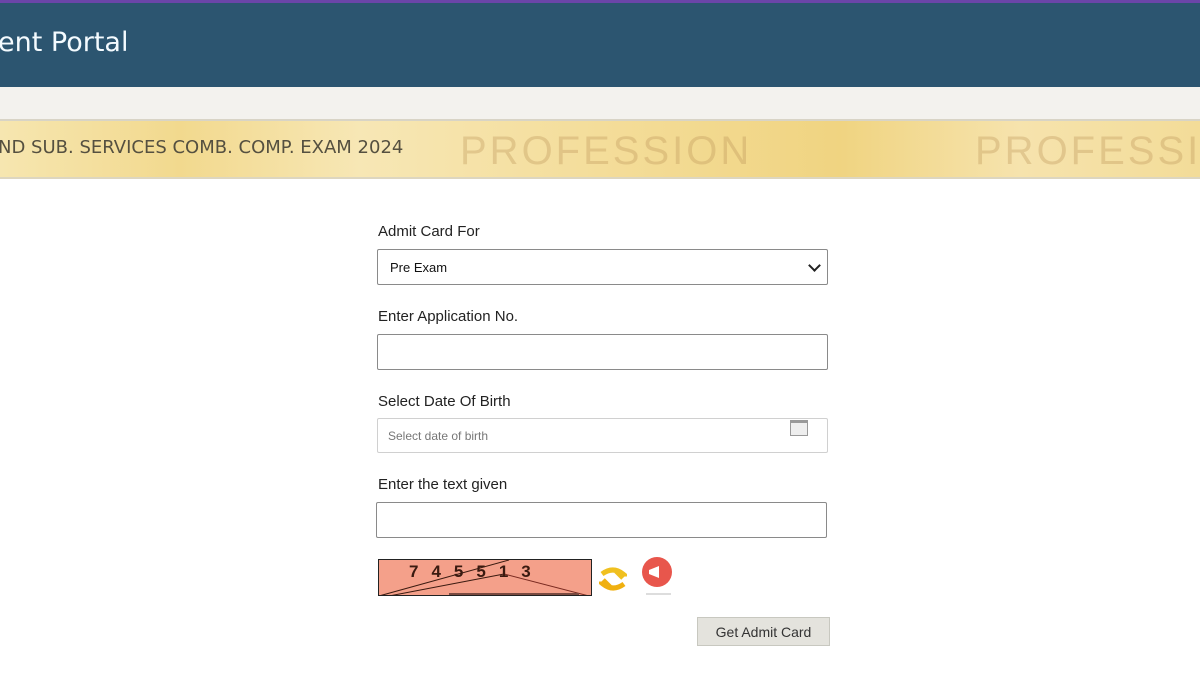 This screenshot has height=675, width=1200. I want to click on get-admit-card-button: Get Admit Card, so click(763, 631).